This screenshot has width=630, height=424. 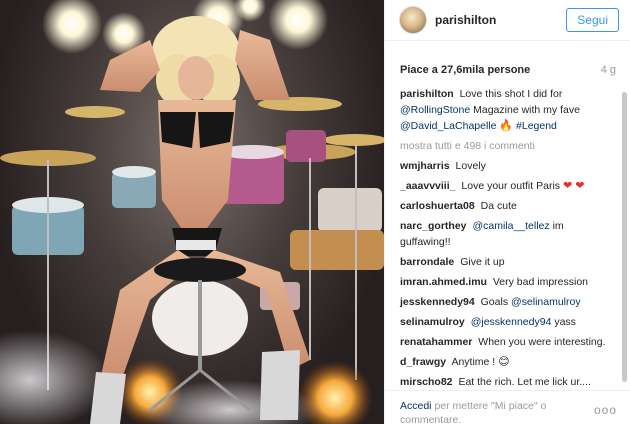 What do you see at coordinates (416, 406) in the screenshot?
I see `login-link: Accedi` at bounding box center [416, 406].